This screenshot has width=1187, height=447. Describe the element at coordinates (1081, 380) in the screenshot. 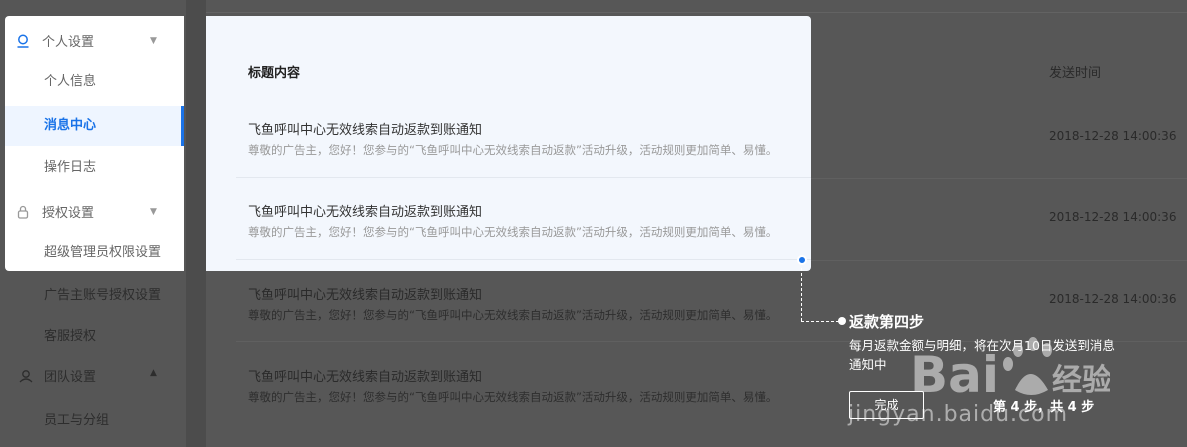

I see `svg-text: 经验` at that location.